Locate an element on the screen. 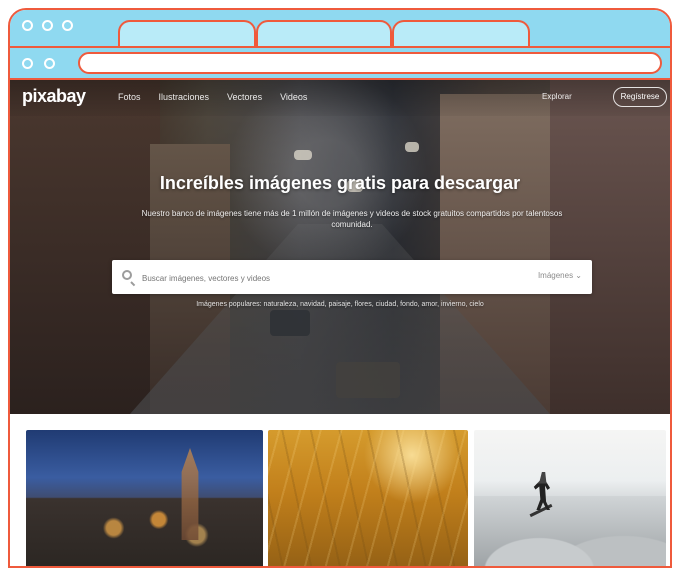 Image resolution: width=676 pixels, height=568 pixels. search-icon is located at coordinates (127, 275).